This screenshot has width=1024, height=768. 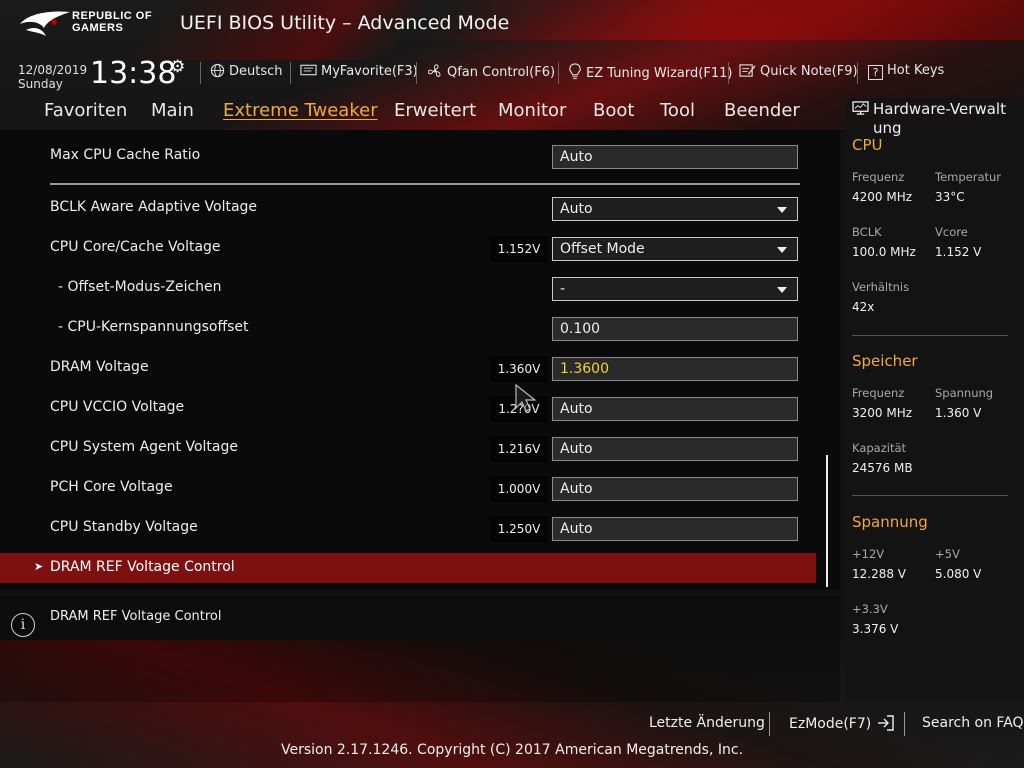 What do you see at coordinates (519, 489) in the screenshot?
I see `voltage-readout: 1.000V` at bounding box center [519, 489].